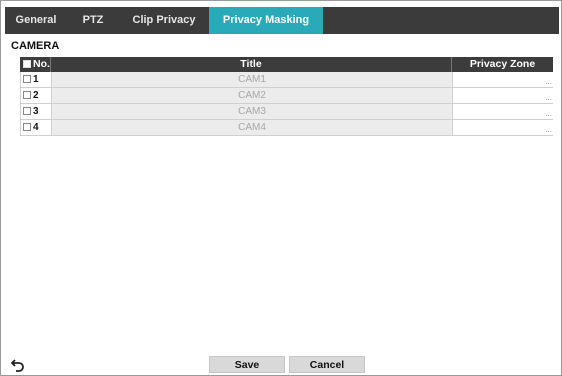 This screenshot has height=376, width=562. What do you see at coordinates (251, 79) in the screenshot?
I see `row-title: CAM1` at bounding box center [251, 79].